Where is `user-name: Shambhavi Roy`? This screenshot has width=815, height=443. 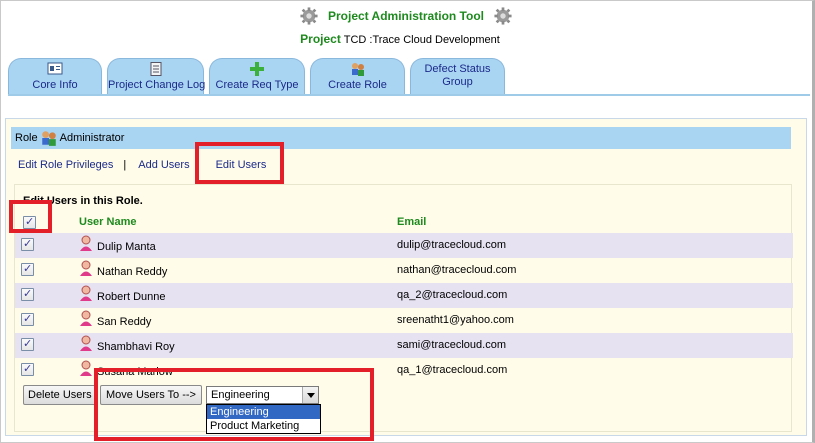 user-name: Shambhavi Roy is located at coordinates (136, 347).